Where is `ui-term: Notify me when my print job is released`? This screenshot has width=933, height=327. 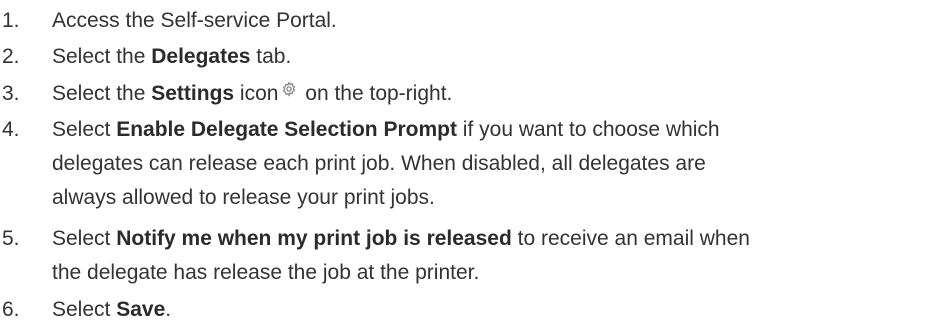
ui-term: Notify me when my print job is released is located at coordinates (314, 238).